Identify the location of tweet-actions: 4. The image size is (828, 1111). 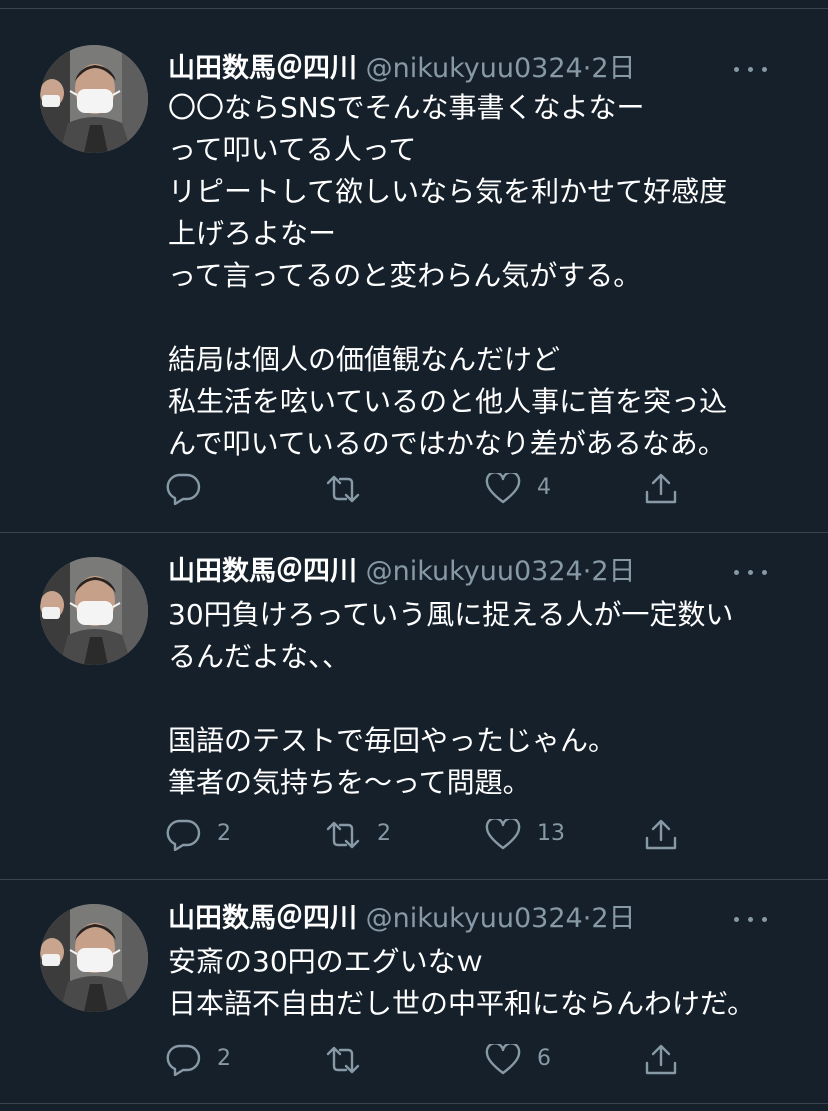
(435, 489).